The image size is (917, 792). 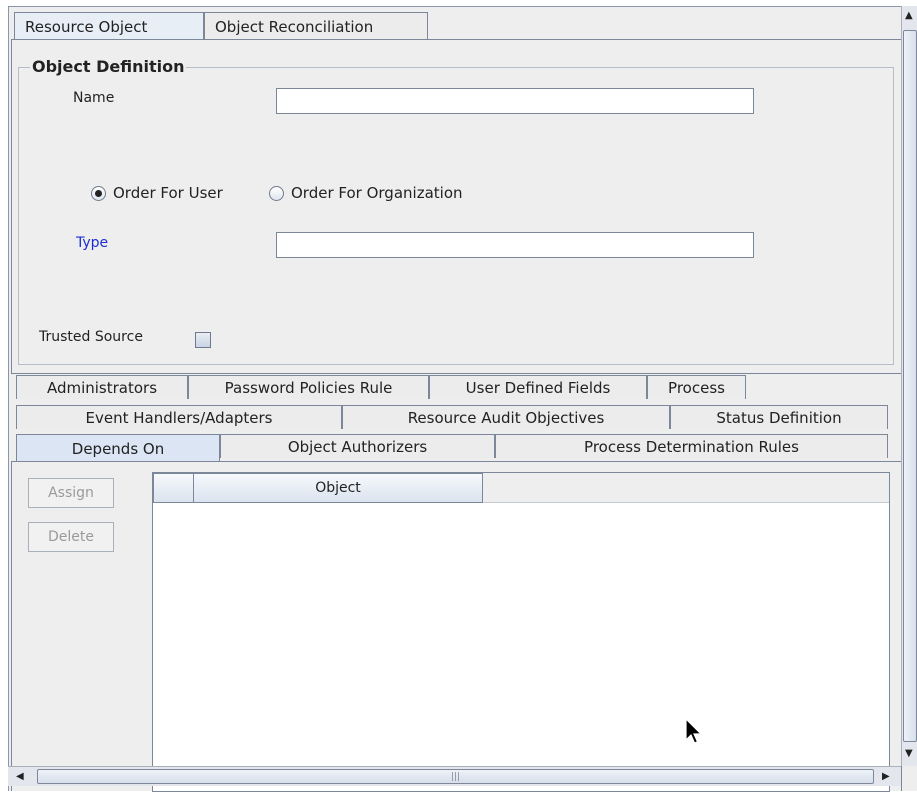 I want to click on name-field, so click(x=515, y=101).